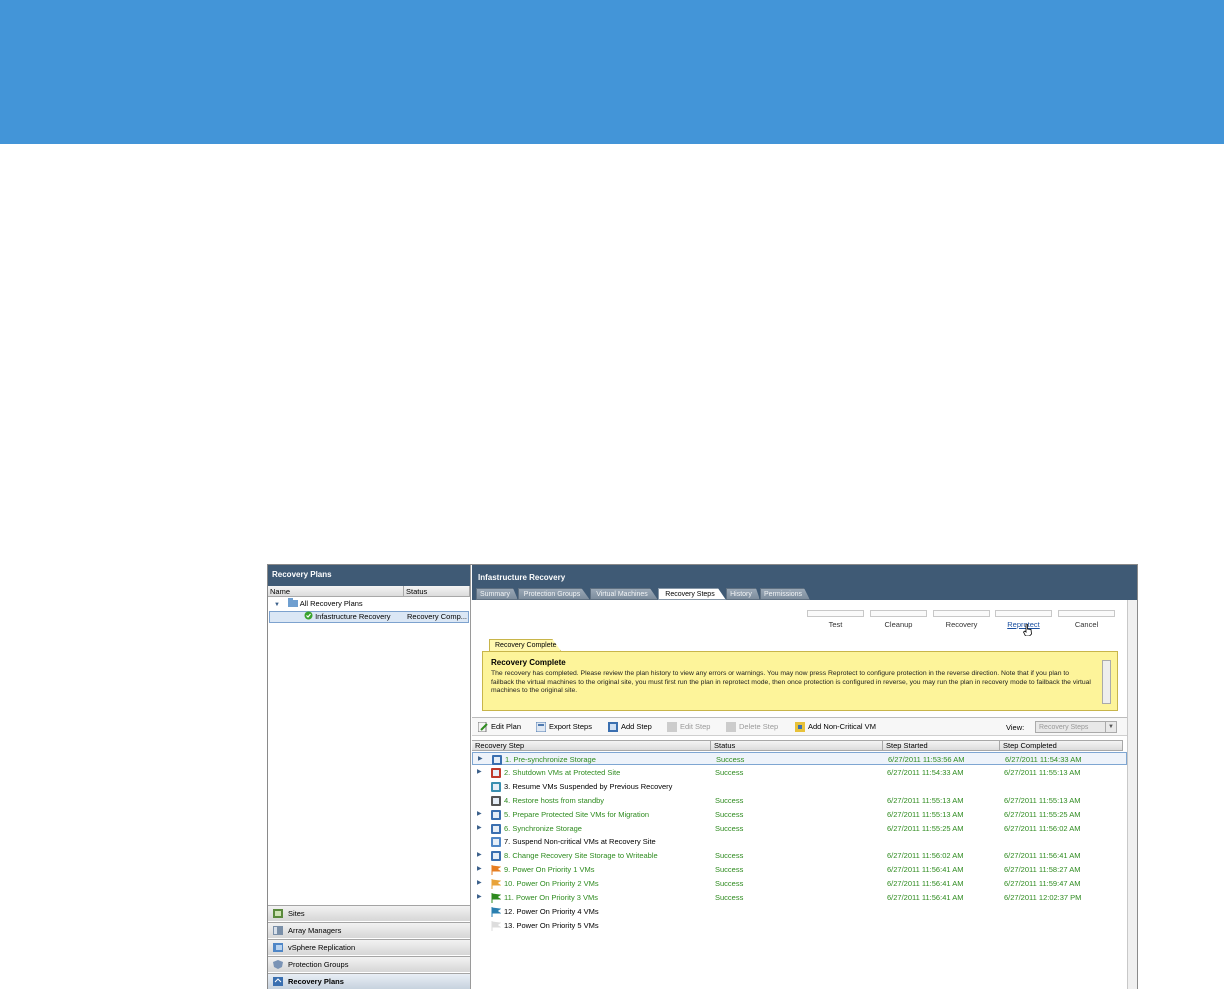 This screenshot has width=1224, height=989. What do you see at coordinates (496, 772) in the screenshot?
I see `shutdown-vm-icon` at bounding box center [496, 772].